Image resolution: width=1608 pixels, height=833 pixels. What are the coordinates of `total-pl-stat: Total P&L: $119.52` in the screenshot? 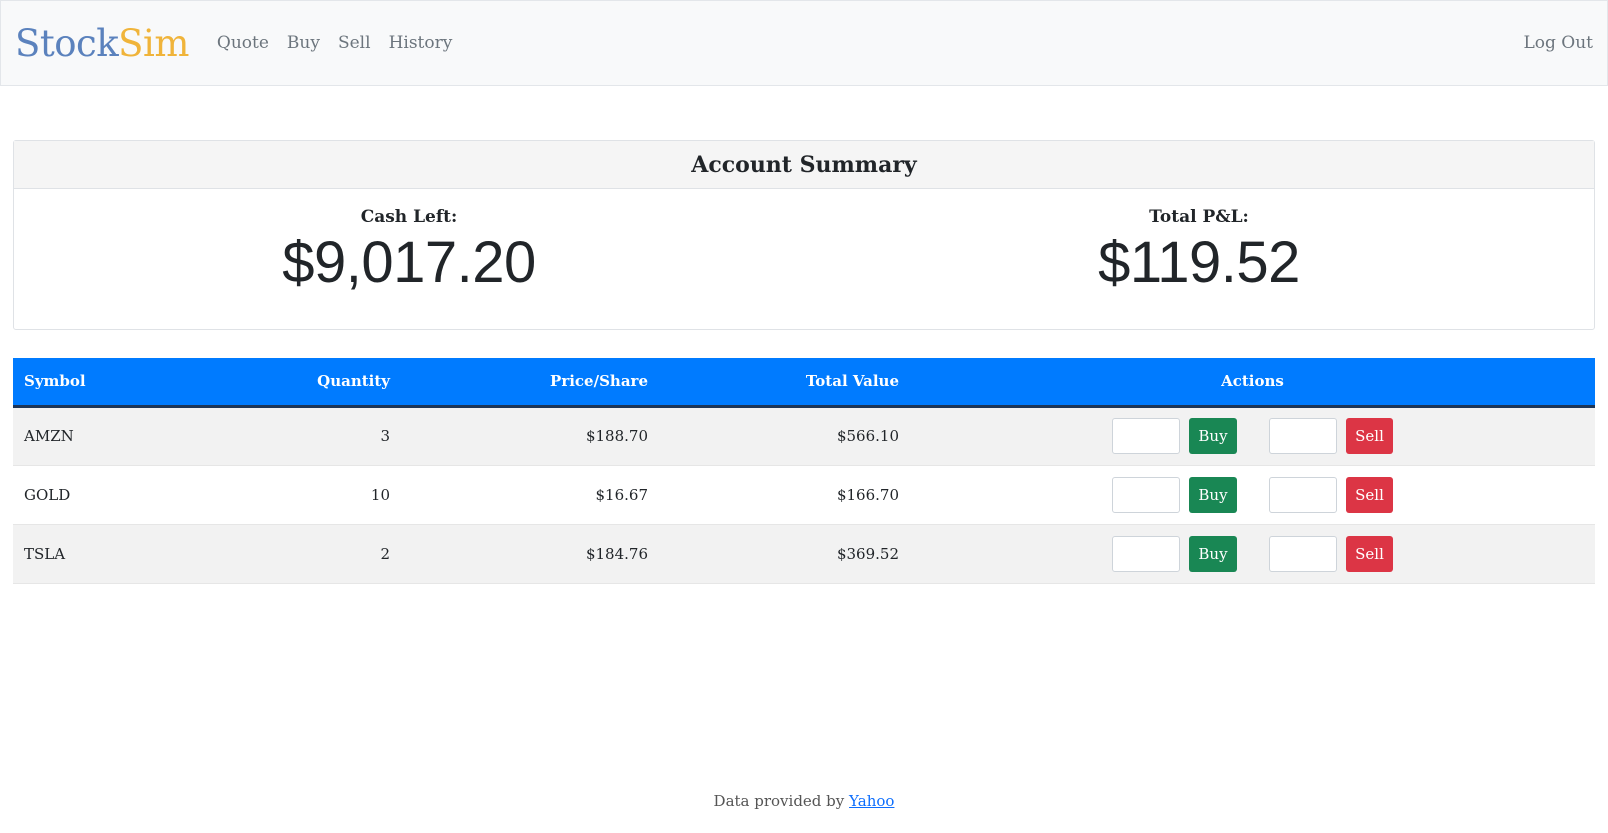 It's located at (1199, 259).